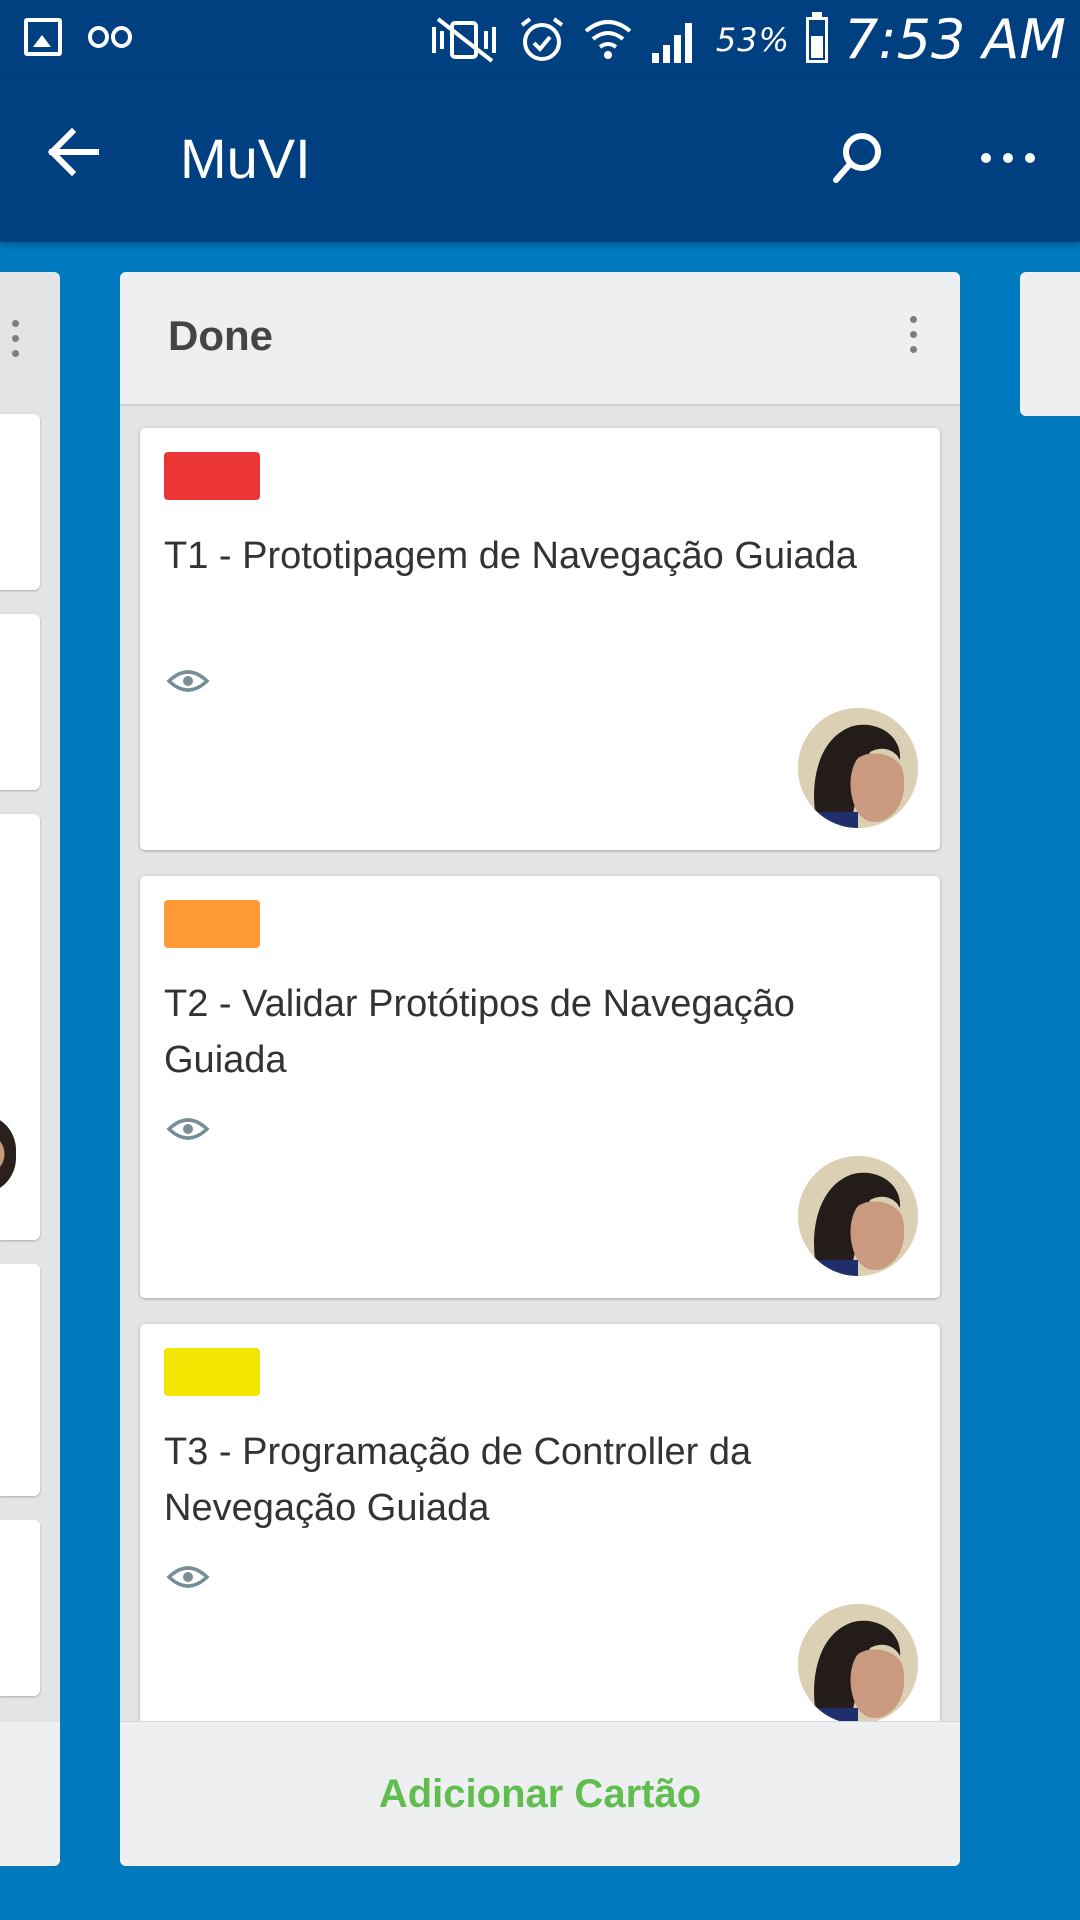 The height and width of the screenshot is (1920, 1080). Describe the element at coordinates (8, 1154) in the screenshot. I see `avatar` at that location.